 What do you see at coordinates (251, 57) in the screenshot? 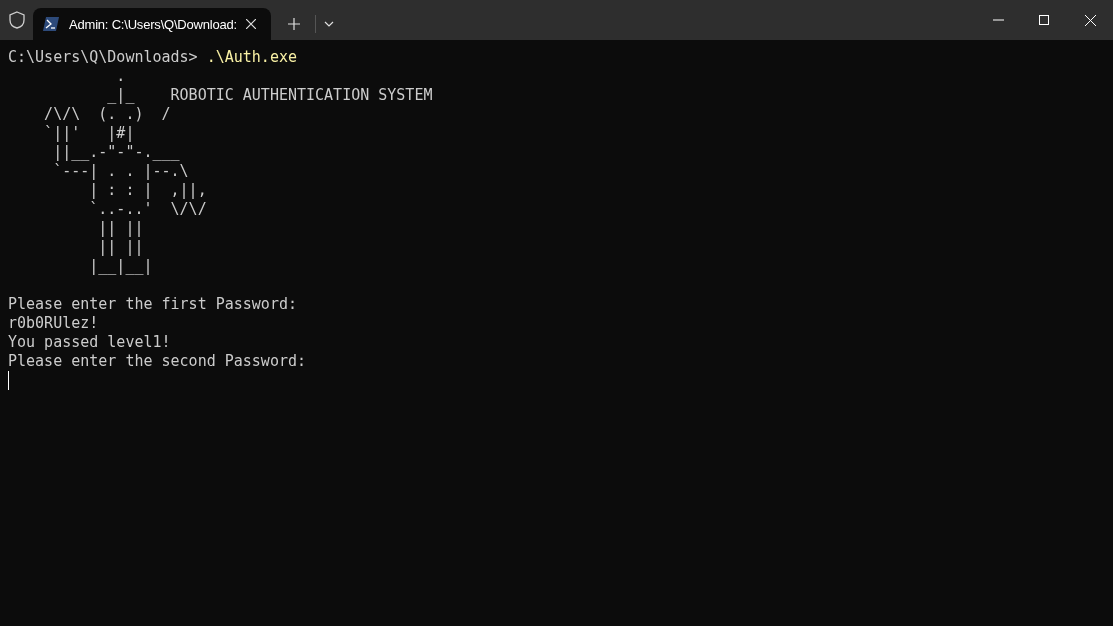
I see `command-text: .\Auth.exe` at bounding box center [251, 57].